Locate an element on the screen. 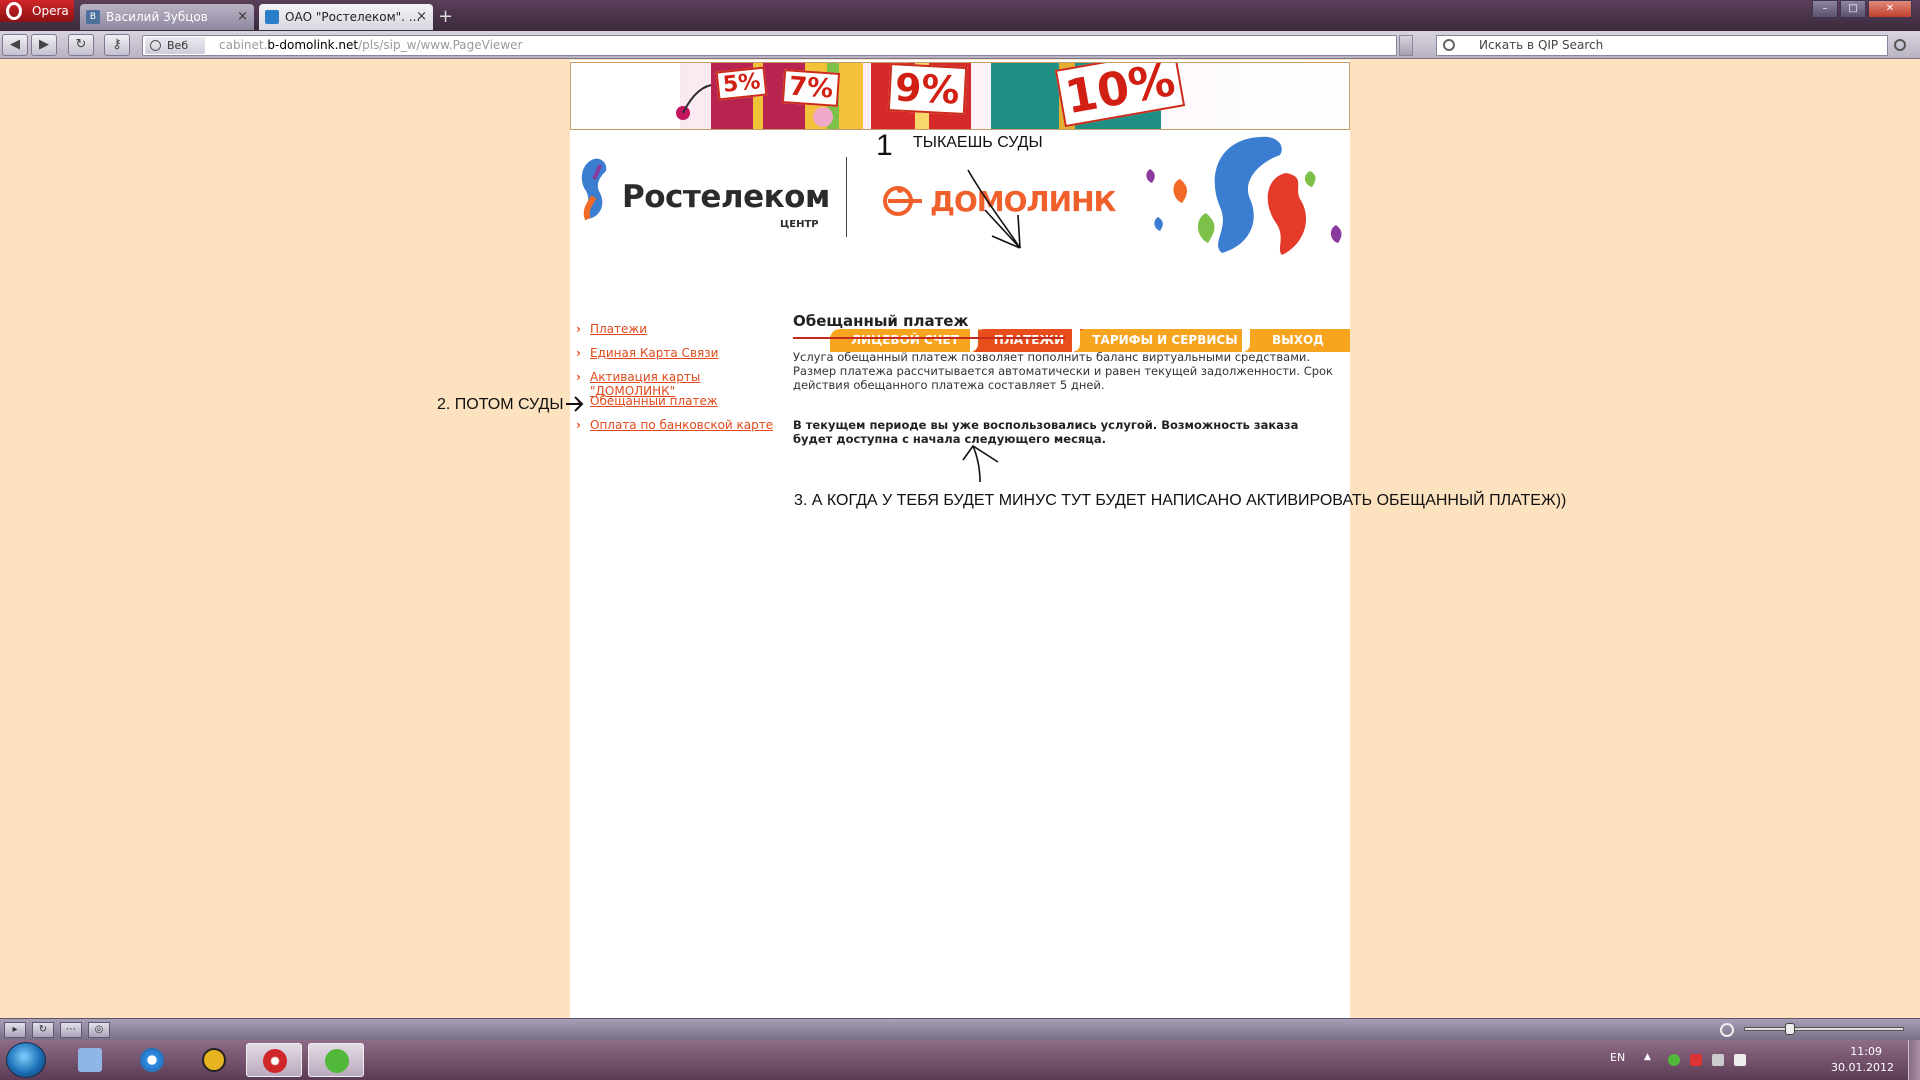  start-button is located at coordinates (26, 1060).